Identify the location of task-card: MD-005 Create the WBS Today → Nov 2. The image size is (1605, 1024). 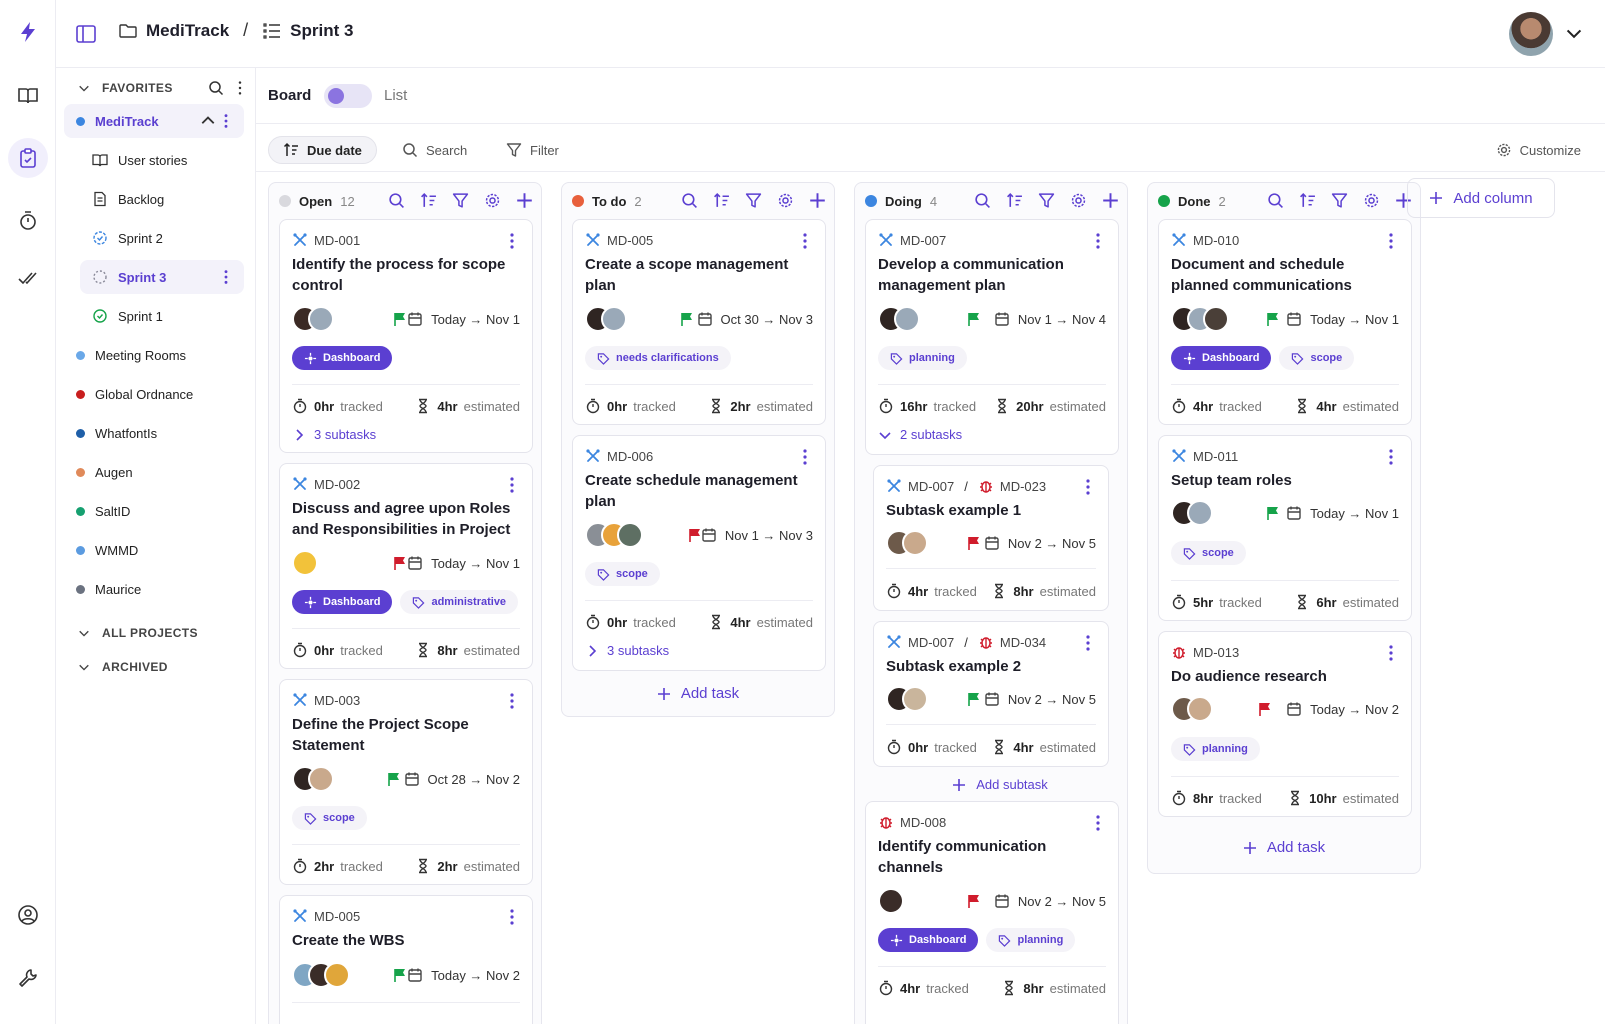
(406, 959).